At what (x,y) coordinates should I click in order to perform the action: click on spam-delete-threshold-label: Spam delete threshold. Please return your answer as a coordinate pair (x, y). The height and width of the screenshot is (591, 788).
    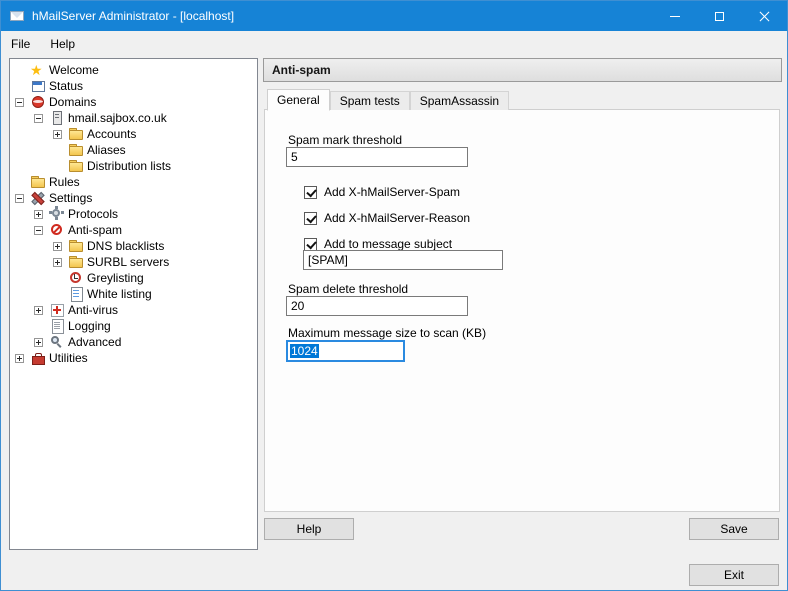
    Looking at the image, I should click on (348, 289).